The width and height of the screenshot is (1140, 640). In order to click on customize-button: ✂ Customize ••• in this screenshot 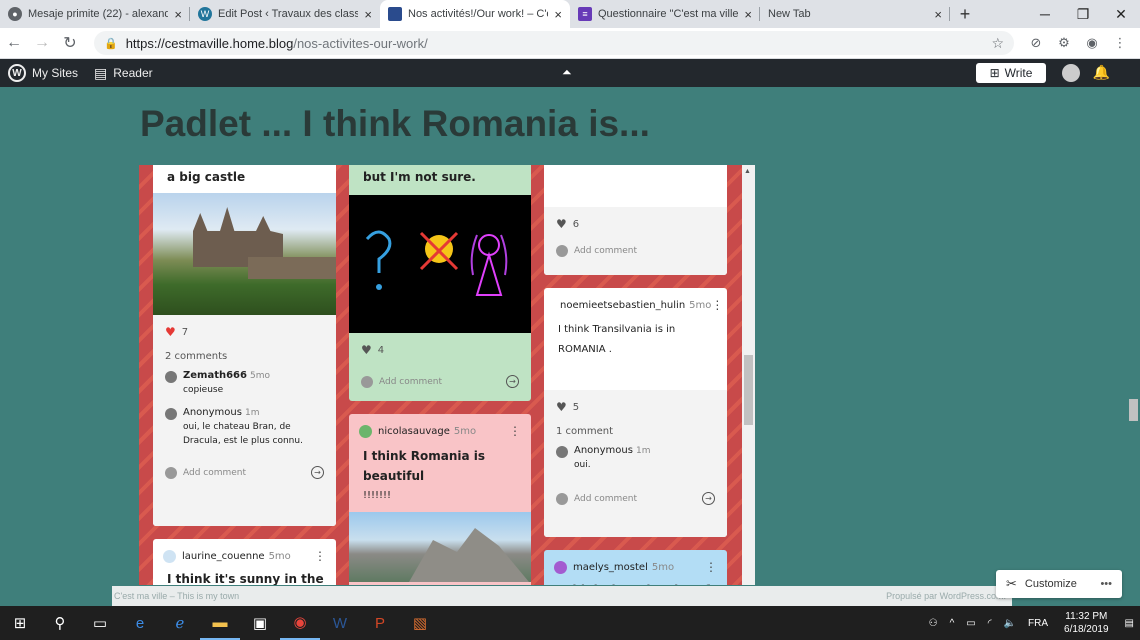, I will do `click(1059, 584)`.